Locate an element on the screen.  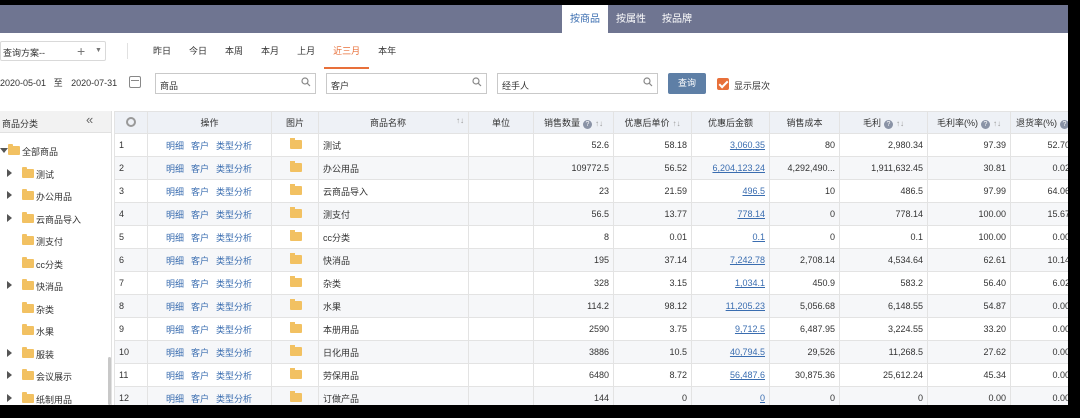
tree-node: 杂类 is located at coordinates (54, 309).